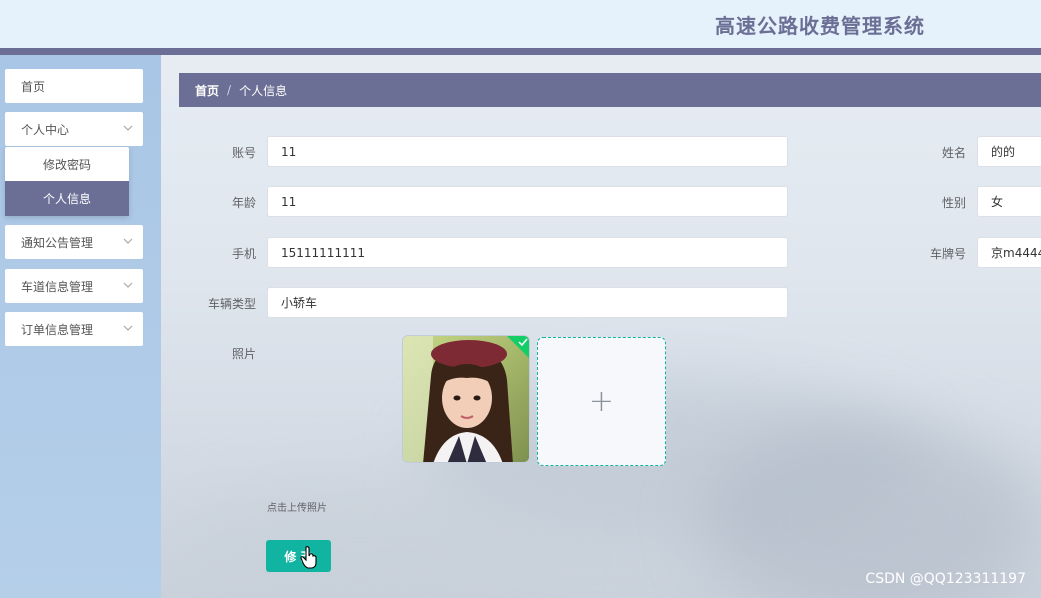 The image size is (1041, 598). What do you see at coordinates (67, 164) in the screenshot?
I see `submenu-item-change-password: 修改密码` at bounding box center [67, 164].